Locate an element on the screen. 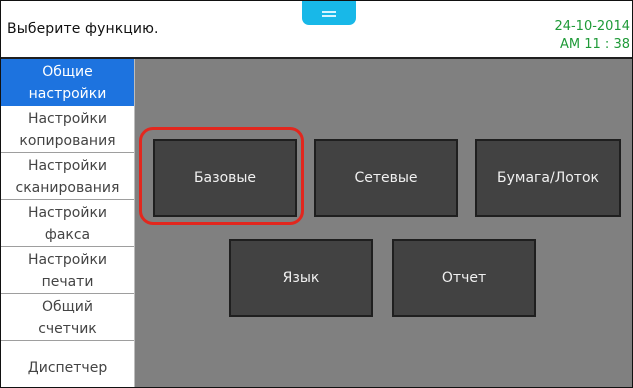 This screenshot has width=633, height=388. sidebar-item-scan-settings: Настройки сканирования is located at coordinates (67, 176).